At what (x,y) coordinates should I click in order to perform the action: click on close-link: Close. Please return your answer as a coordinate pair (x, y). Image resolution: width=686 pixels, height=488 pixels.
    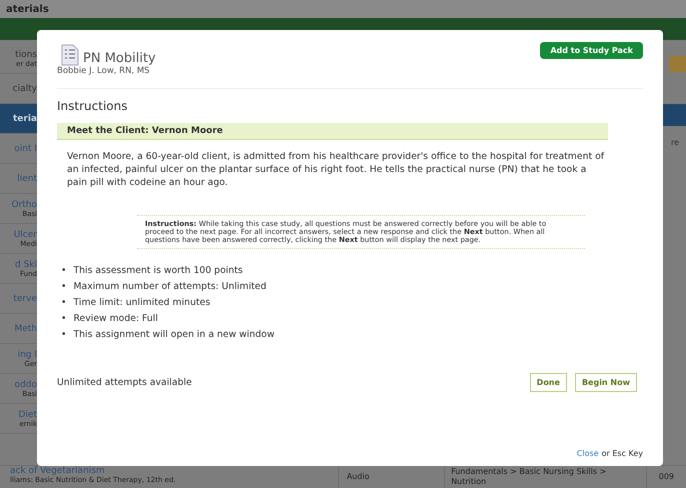
    Looking at the image, I should click on (587, 453).